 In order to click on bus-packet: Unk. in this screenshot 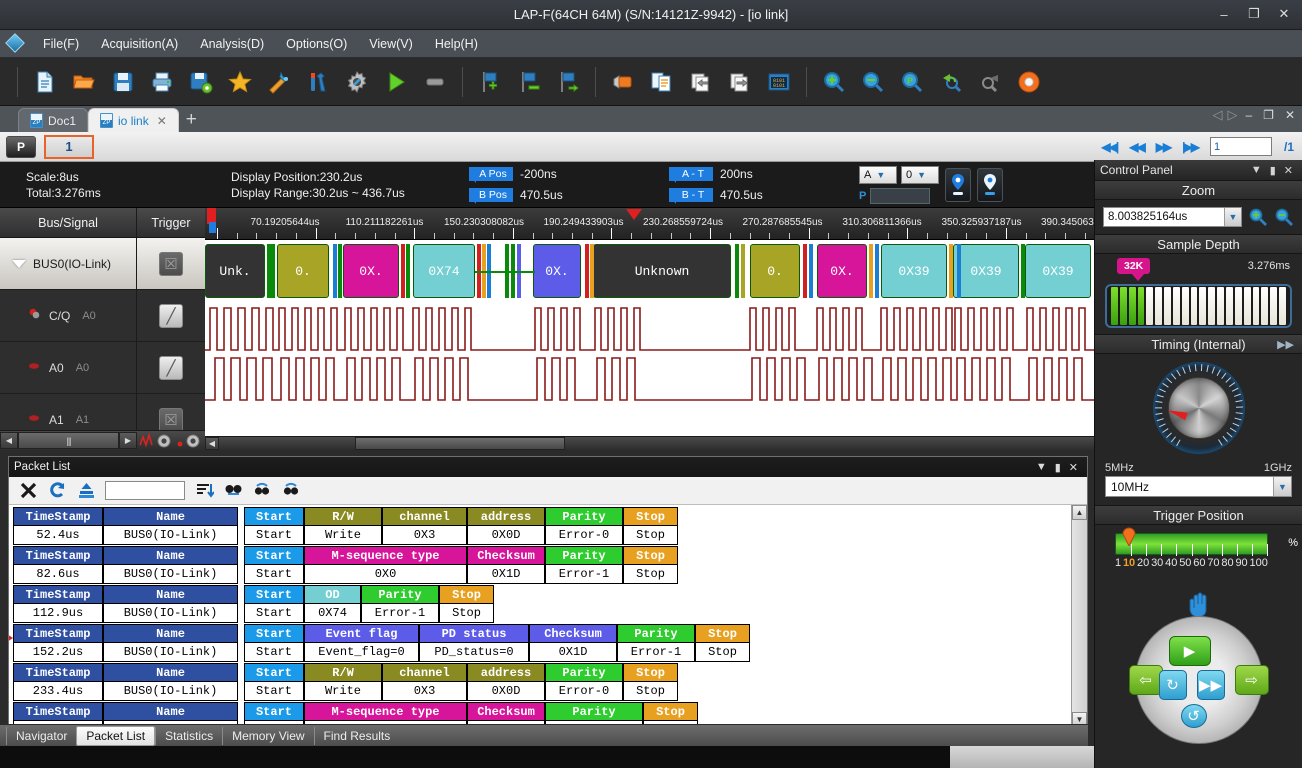, I will do `click(235, 271)`.